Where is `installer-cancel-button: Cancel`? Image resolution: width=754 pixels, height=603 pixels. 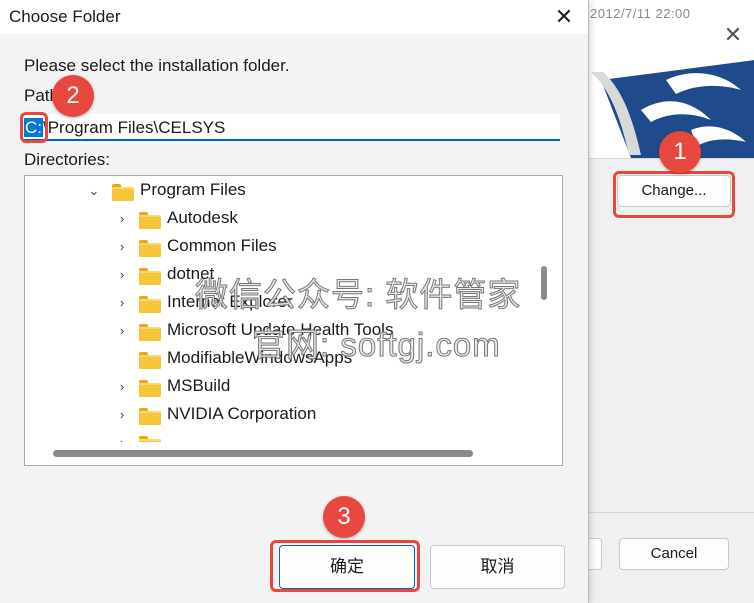 installer-cancel-button: Cancel is located at coordinates (674, 554).